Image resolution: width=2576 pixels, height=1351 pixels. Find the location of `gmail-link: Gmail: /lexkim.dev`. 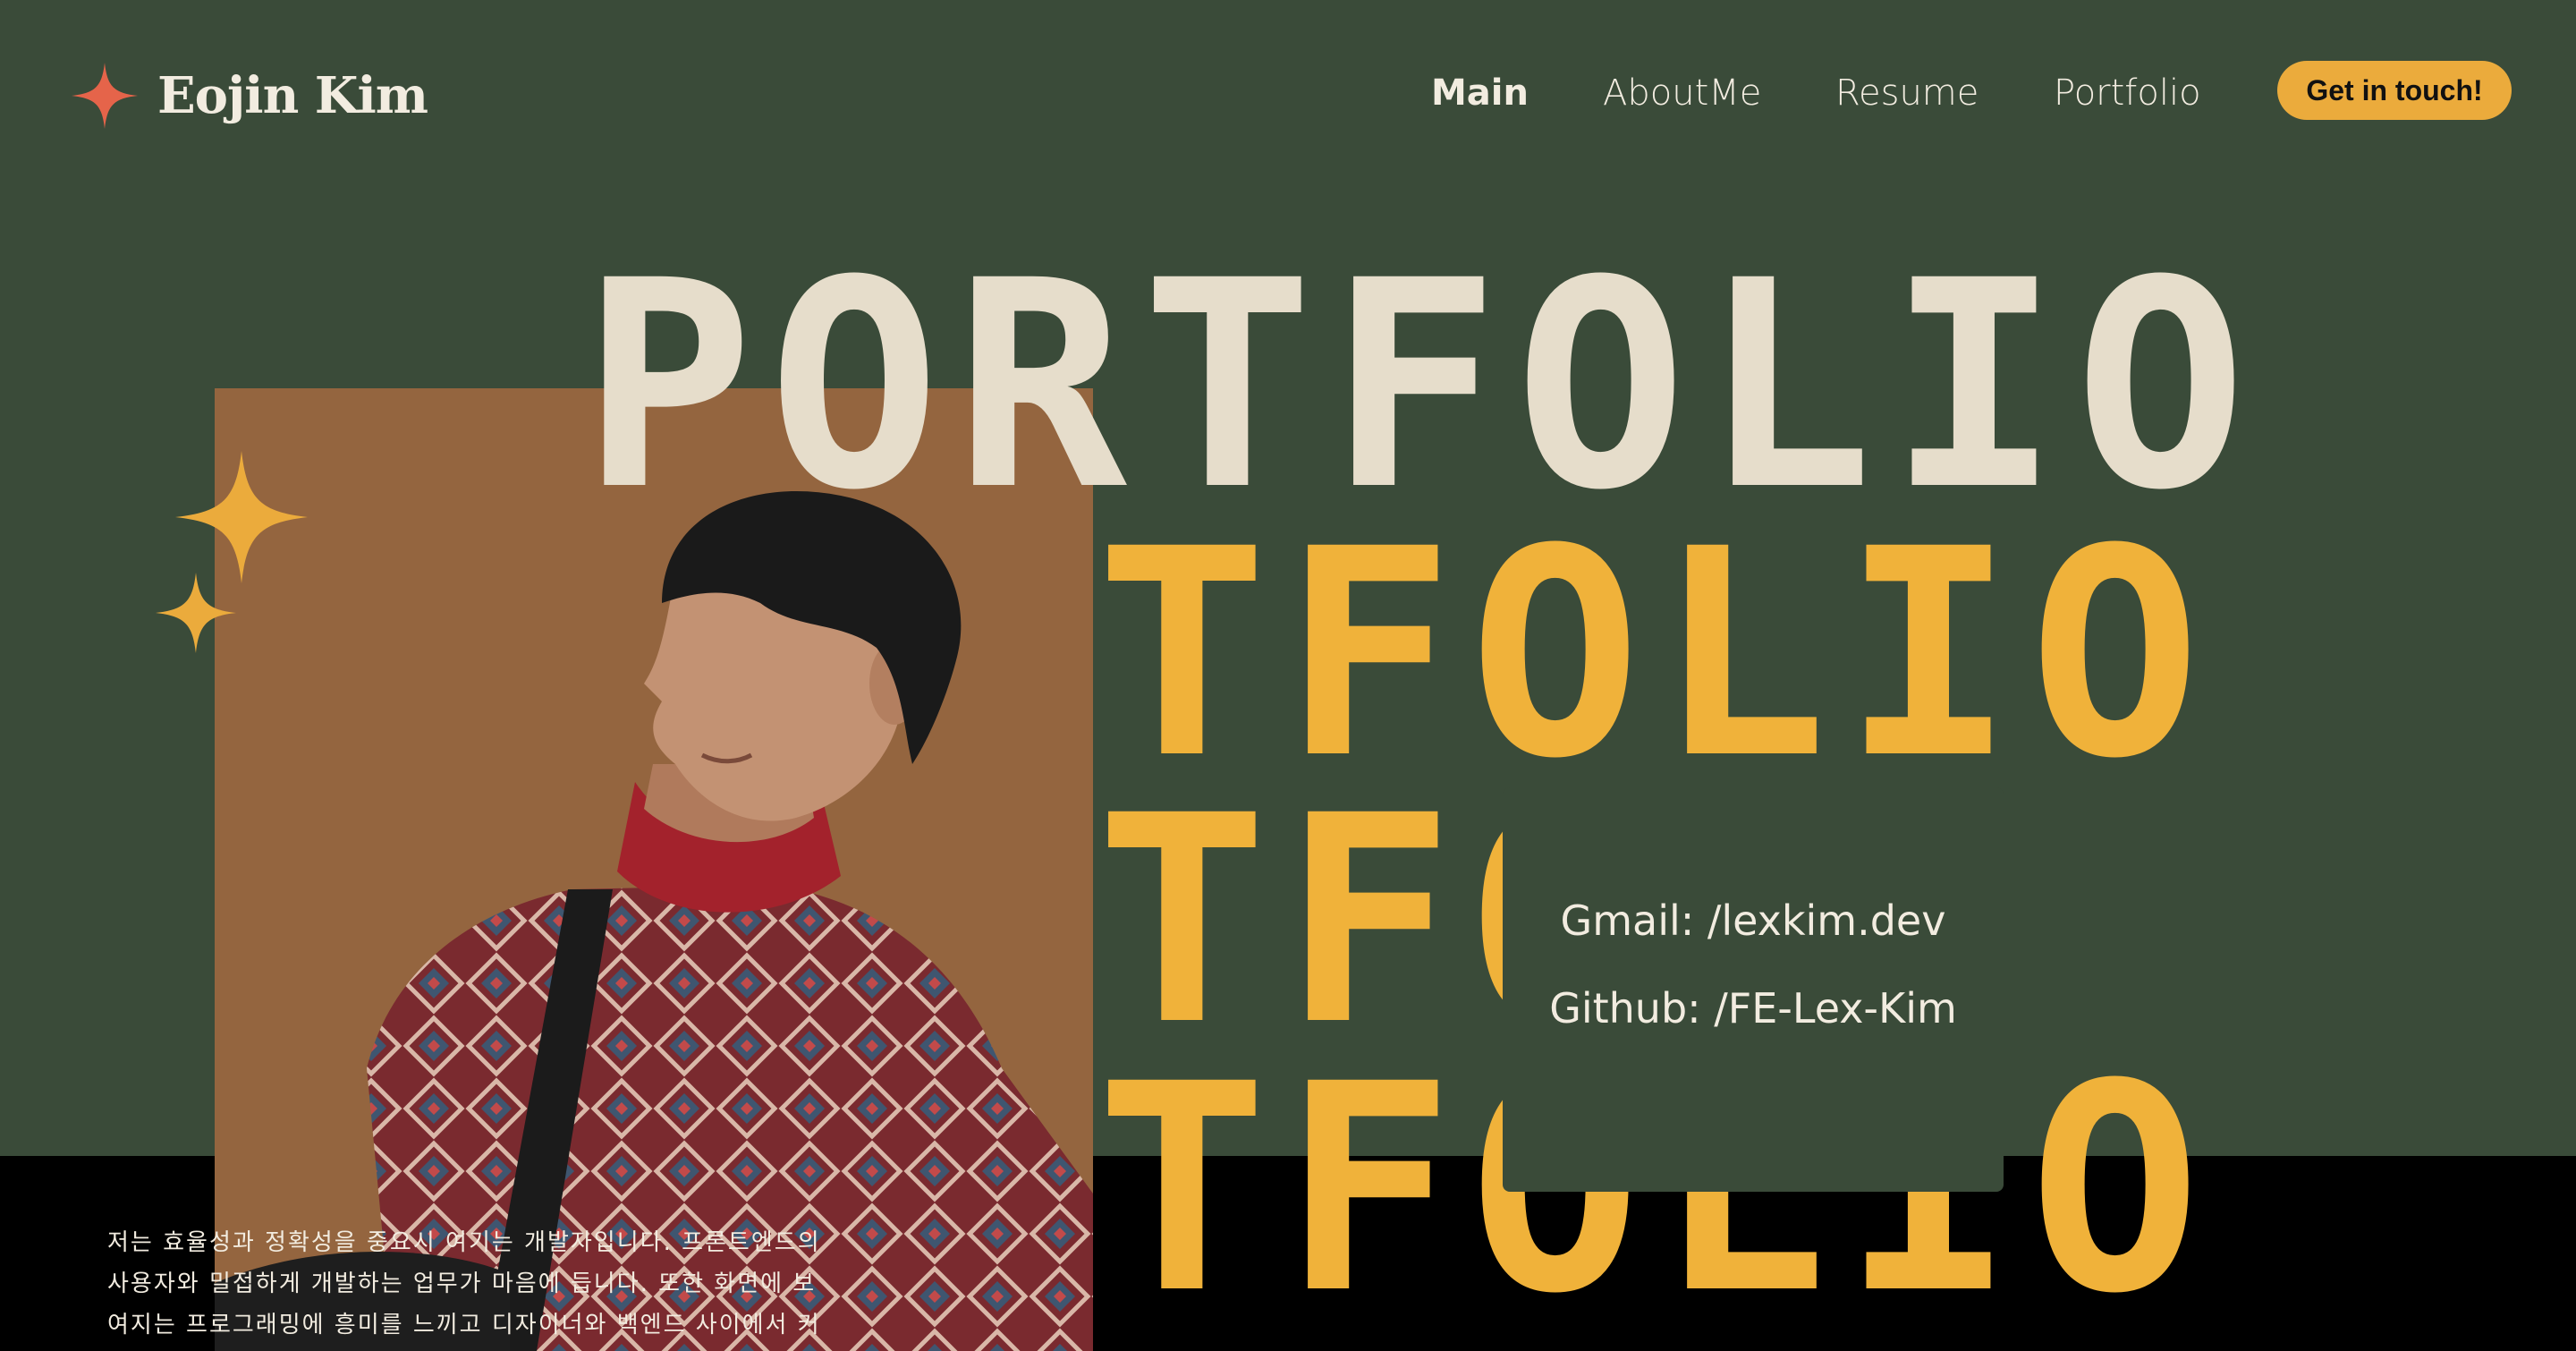

gmail-link: Gmail: /lexkim.dev is located at coordinates (1753, 921).